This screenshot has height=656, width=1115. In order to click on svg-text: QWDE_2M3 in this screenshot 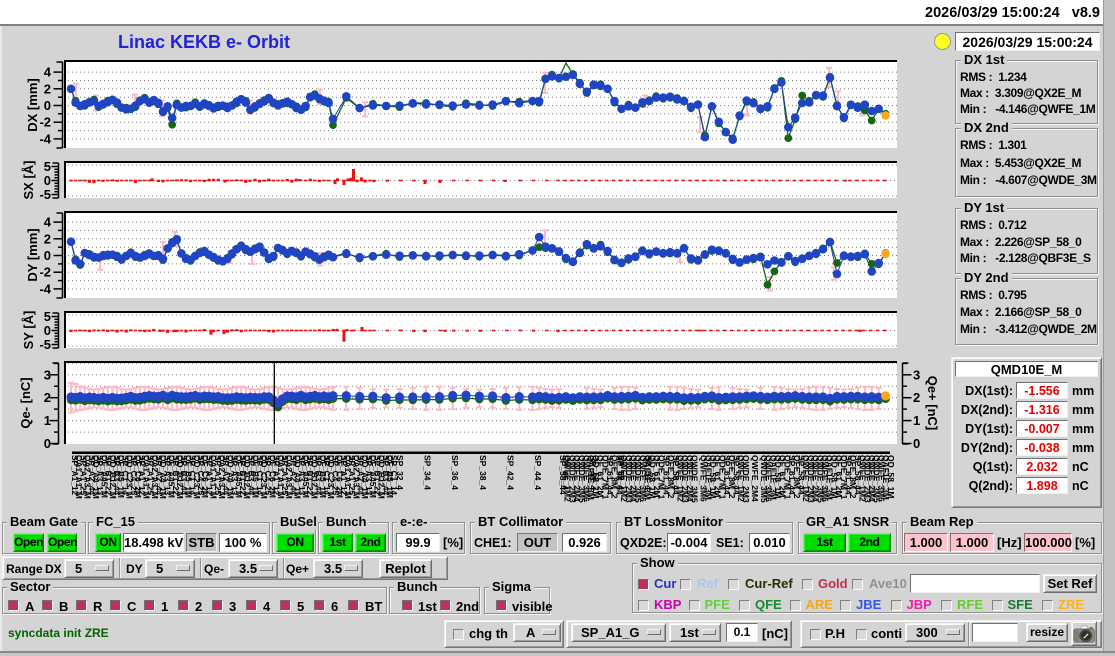, I will do `click(746, 479)`.